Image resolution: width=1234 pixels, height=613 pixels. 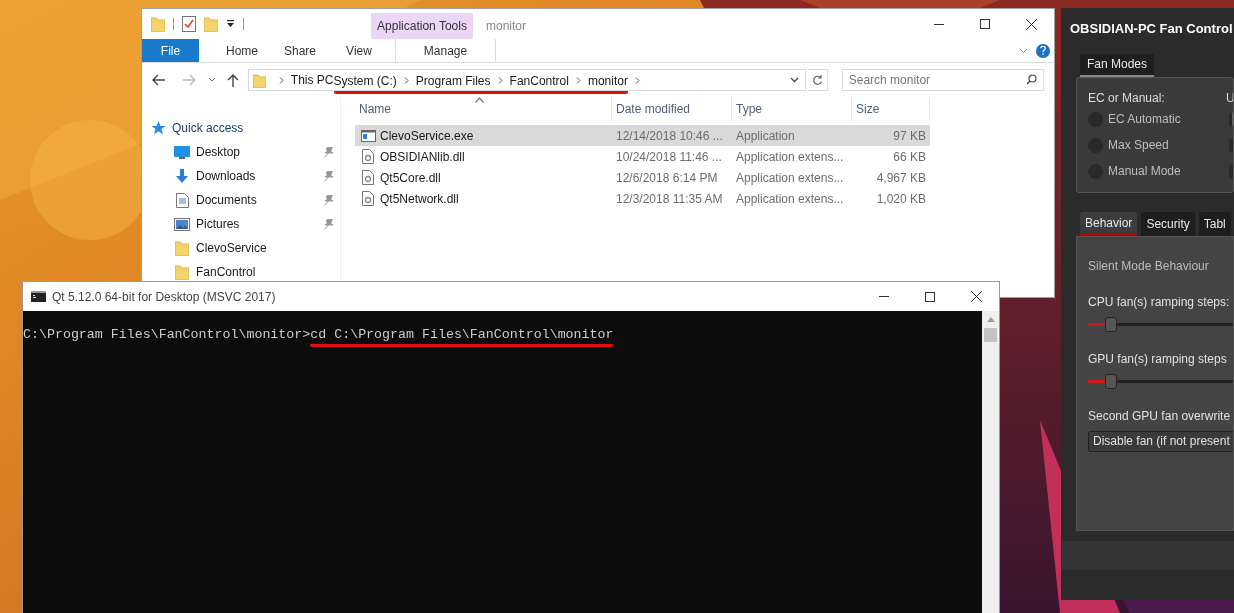 I want to click on dropdown-icon, so click(x=230, y=24).